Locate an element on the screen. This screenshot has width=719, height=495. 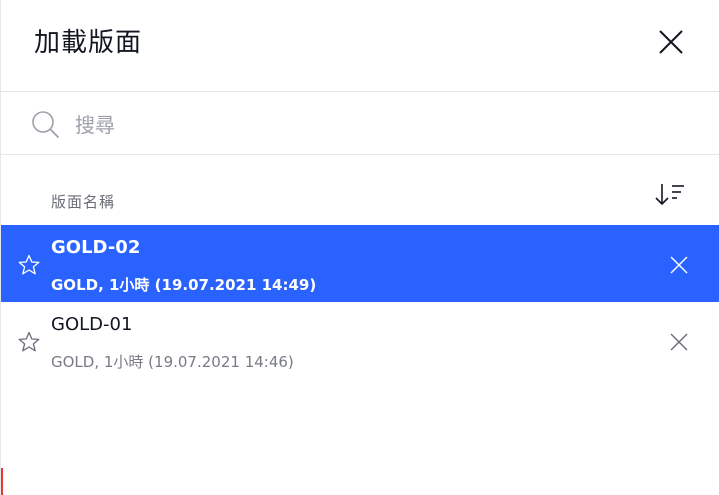
dialog-title: 加載版面 is located at coordinates (88, 43).